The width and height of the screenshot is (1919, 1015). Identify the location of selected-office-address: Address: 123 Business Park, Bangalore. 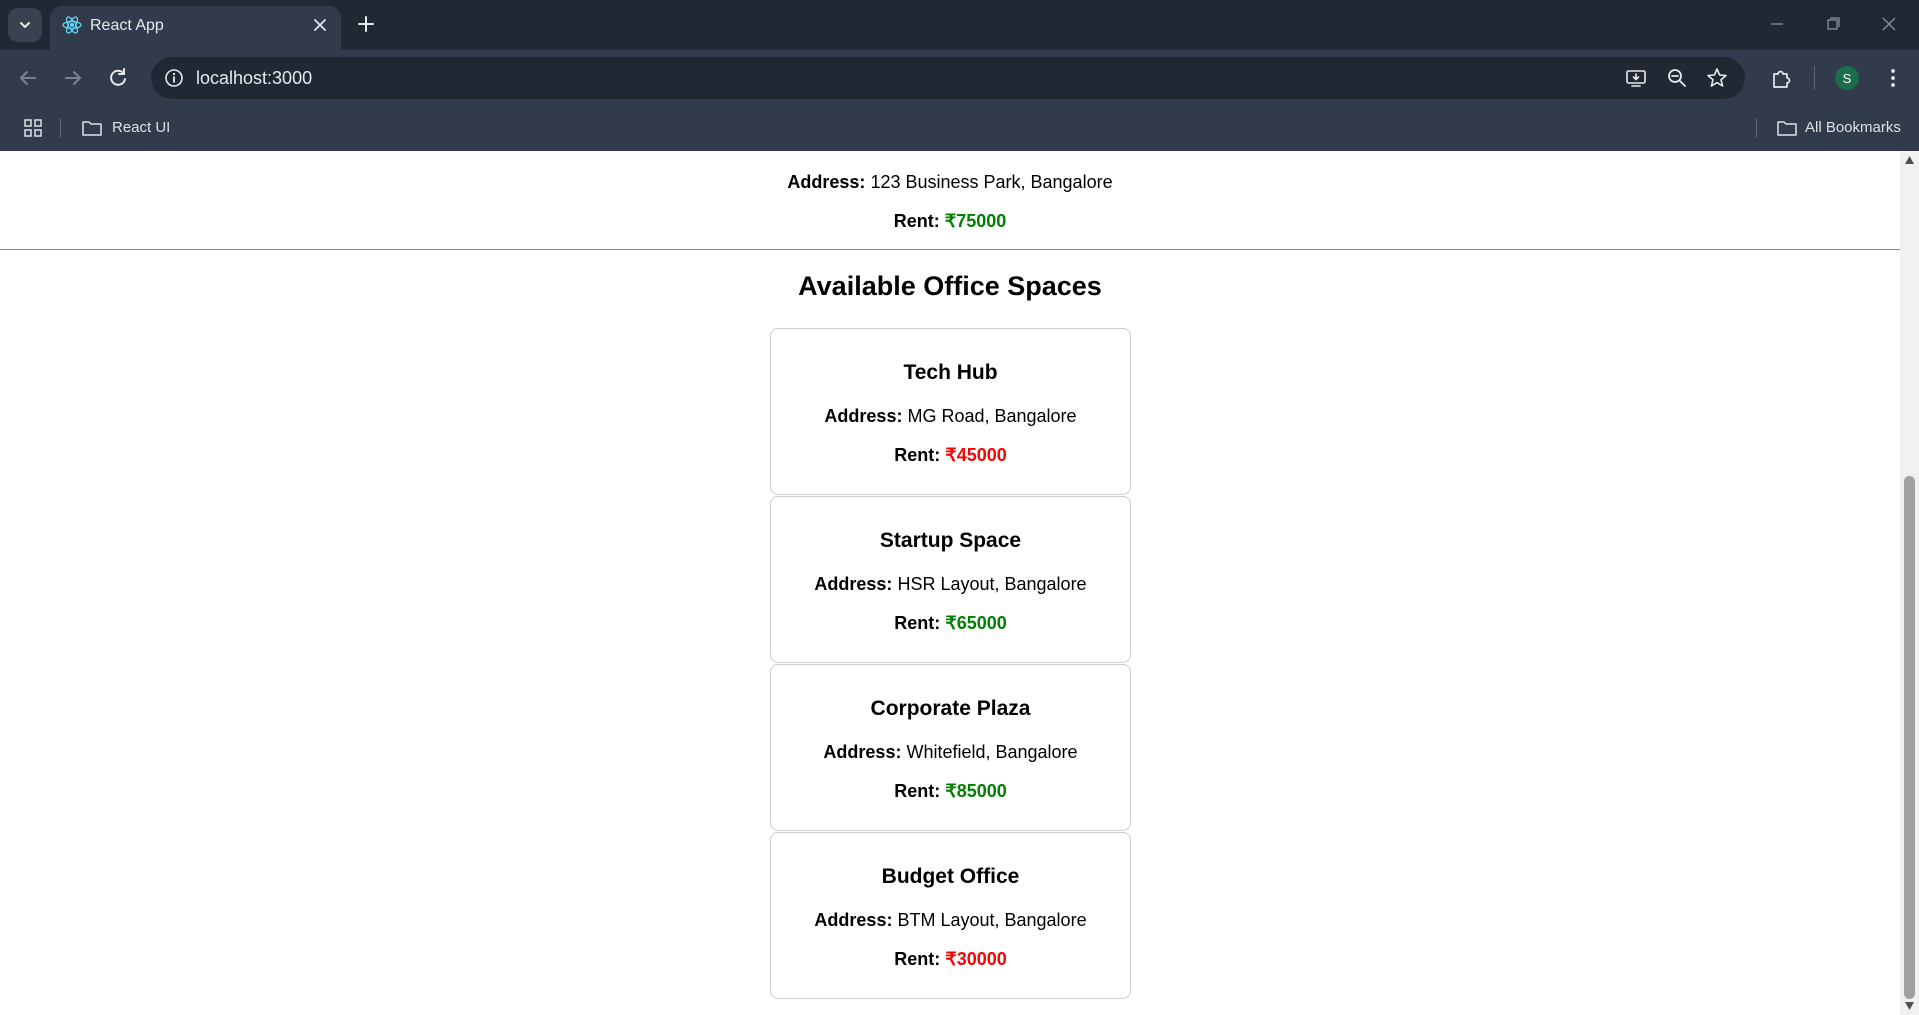
(950, 182).